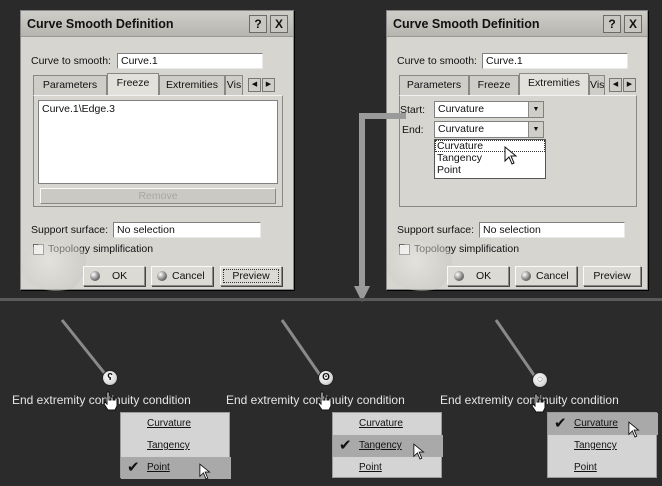 This screenshot has width=662, height=486. What do you see at coordinates (158, 142) in the screenshot?
I see `freeze-element-list: Curve.1\Edge.3` at bounding box center [158, 142].